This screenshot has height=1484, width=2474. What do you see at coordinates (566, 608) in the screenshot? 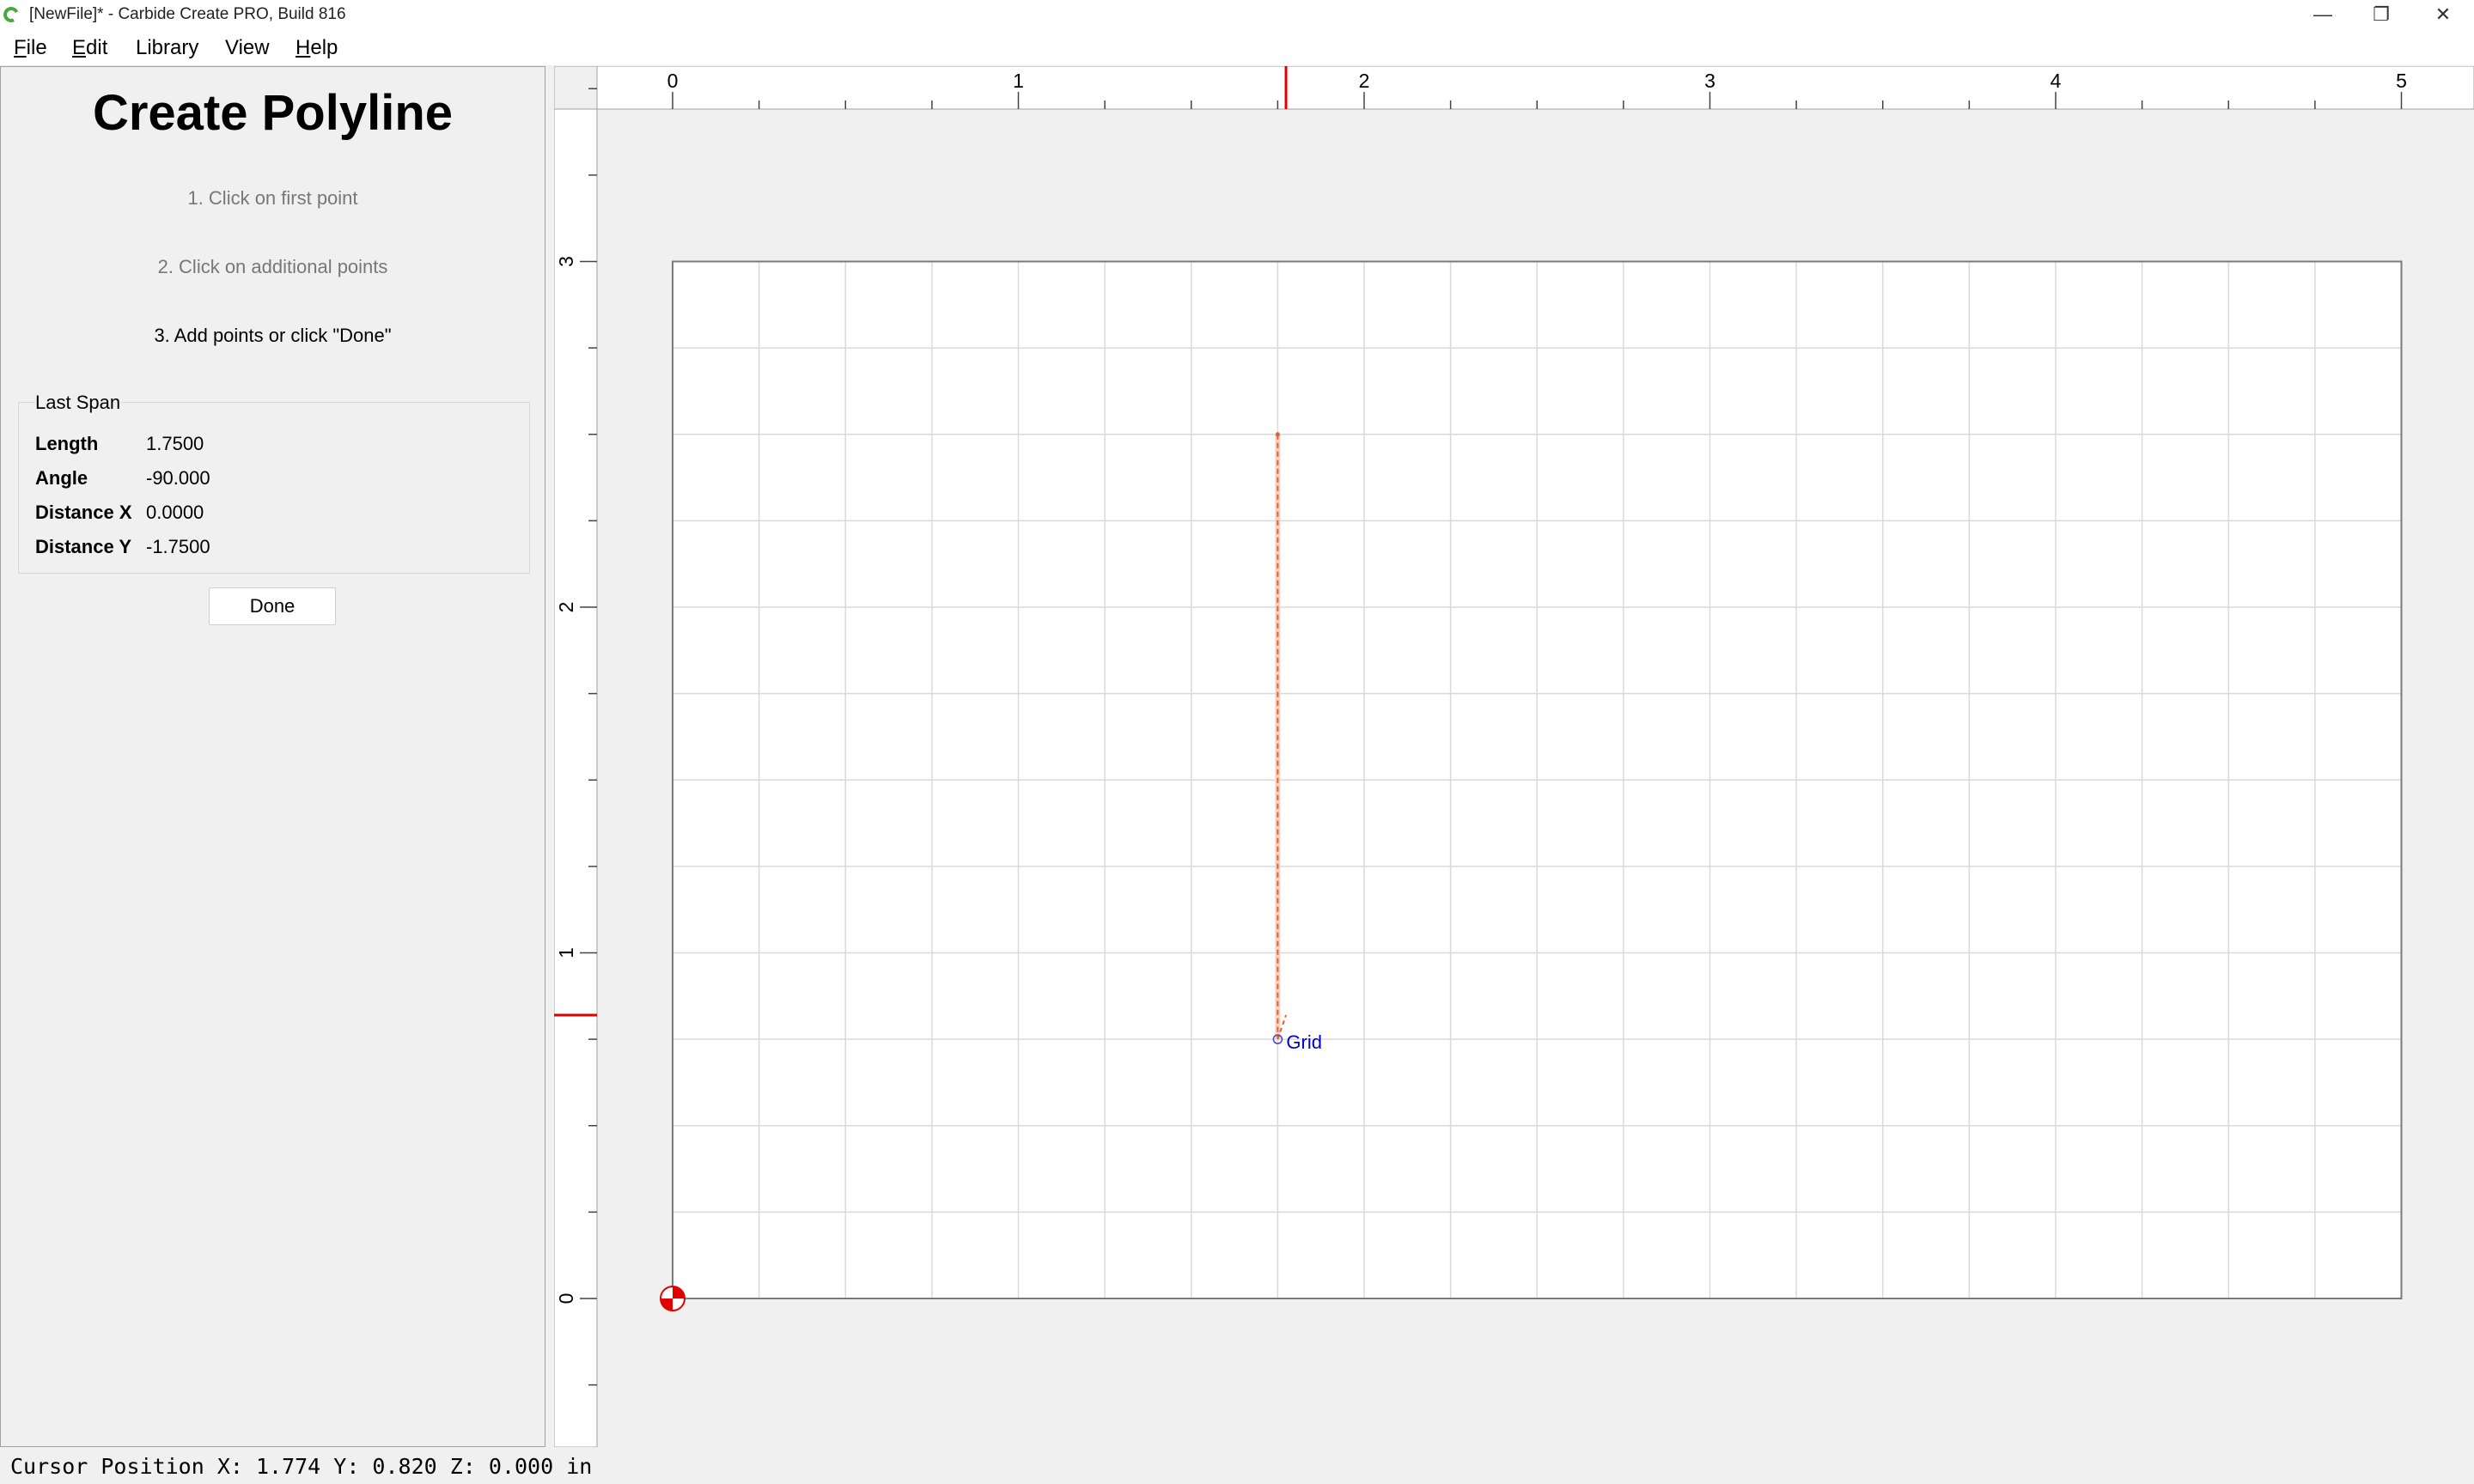
I see `y-ruler-label: 2` at bounding box center [566, 608].